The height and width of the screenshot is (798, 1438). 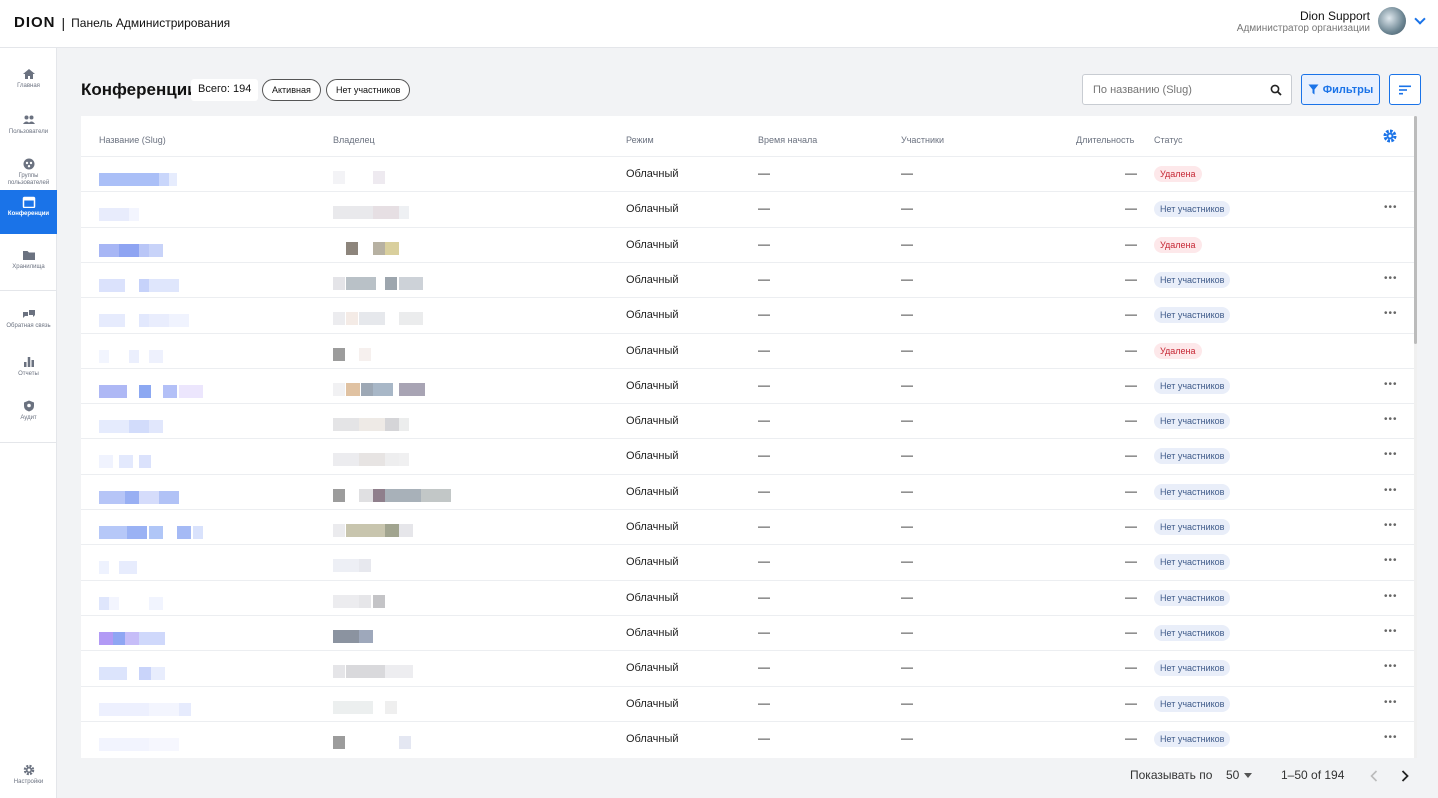 I want to click on column-header-owner: Владелец, so click(x=354, y=140).